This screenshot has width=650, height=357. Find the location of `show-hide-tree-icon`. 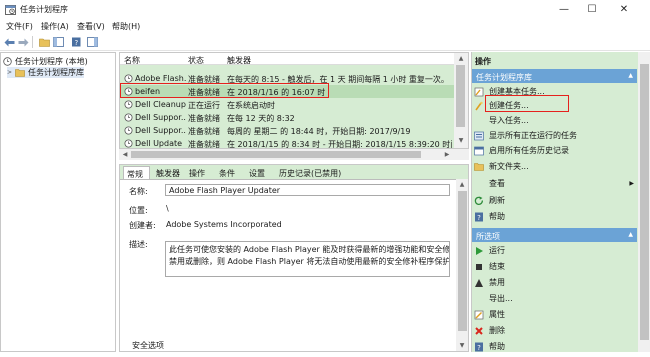

show-hide-tree-icon is located at coordinates (58, 42).